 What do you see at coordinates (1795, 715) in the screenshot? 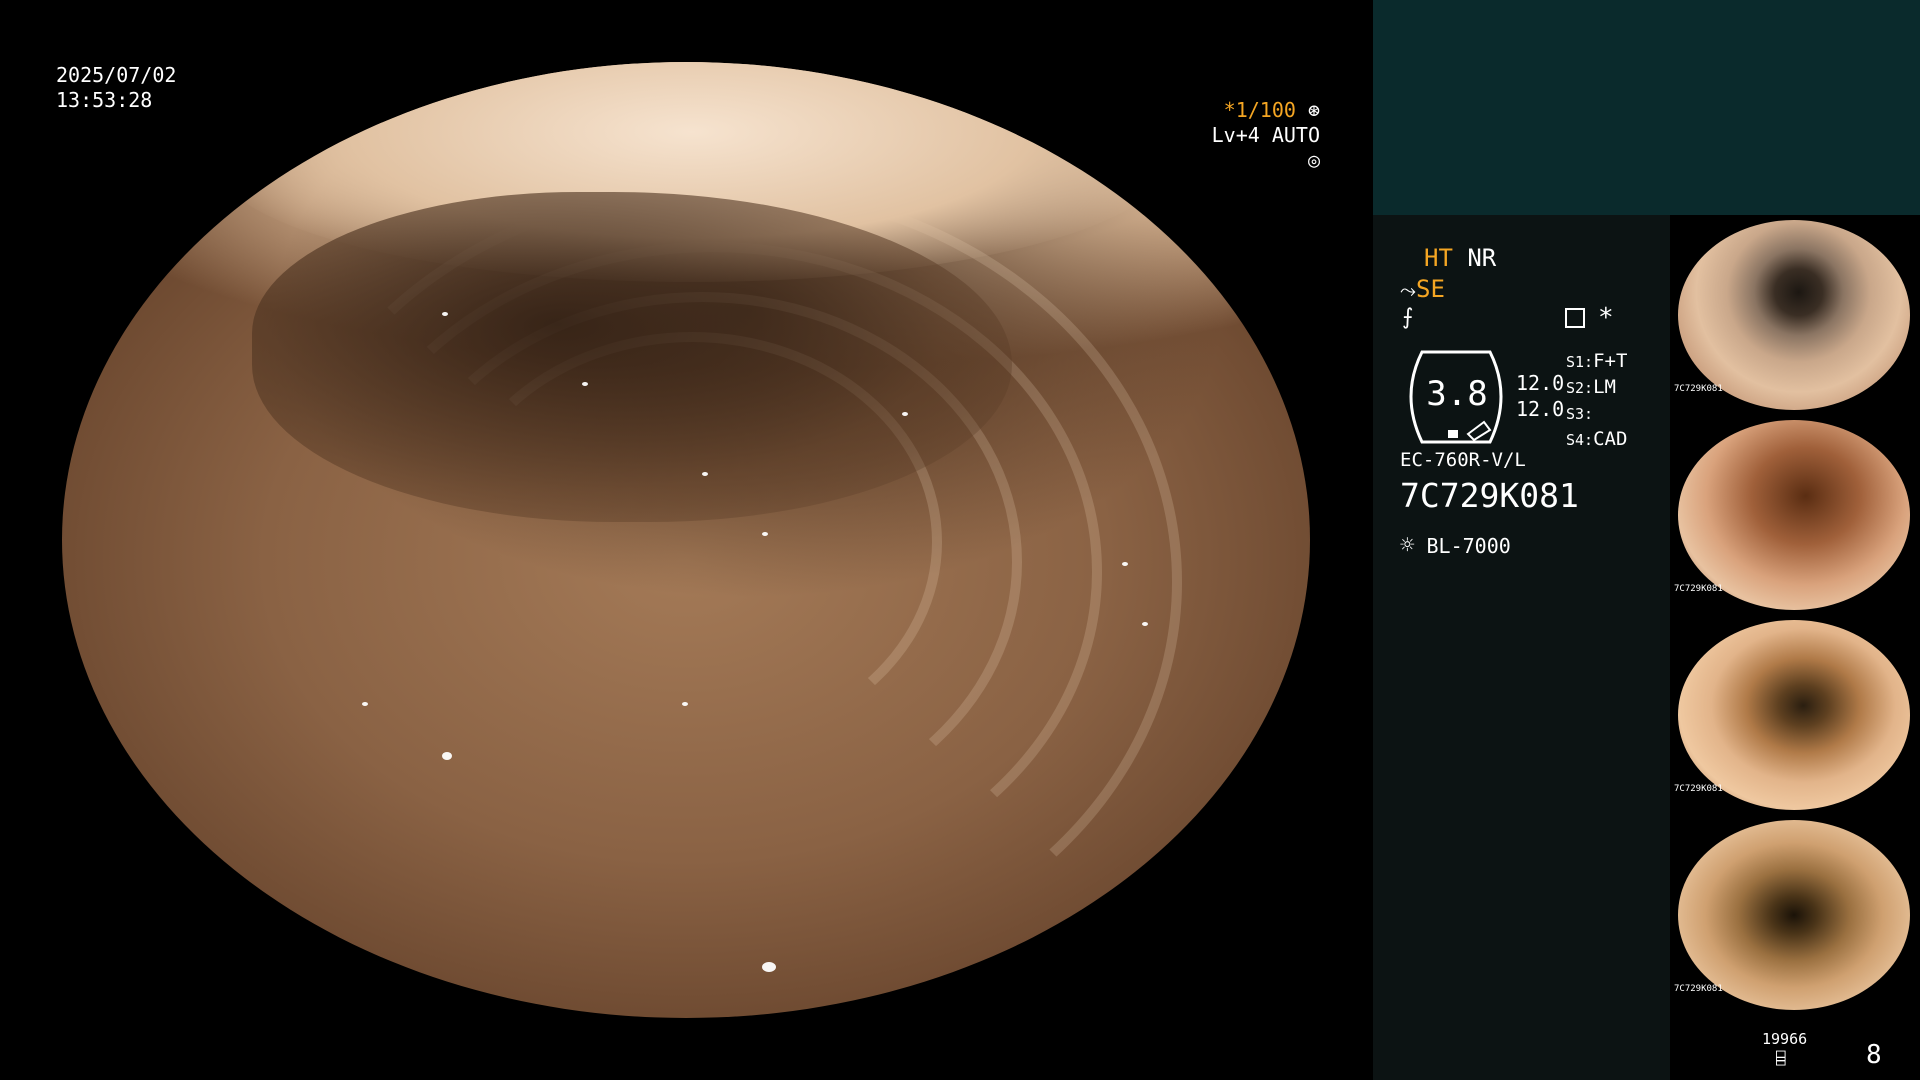
I see `thumbnail-3: 7C729K081` at bounding box center [1795, 715].